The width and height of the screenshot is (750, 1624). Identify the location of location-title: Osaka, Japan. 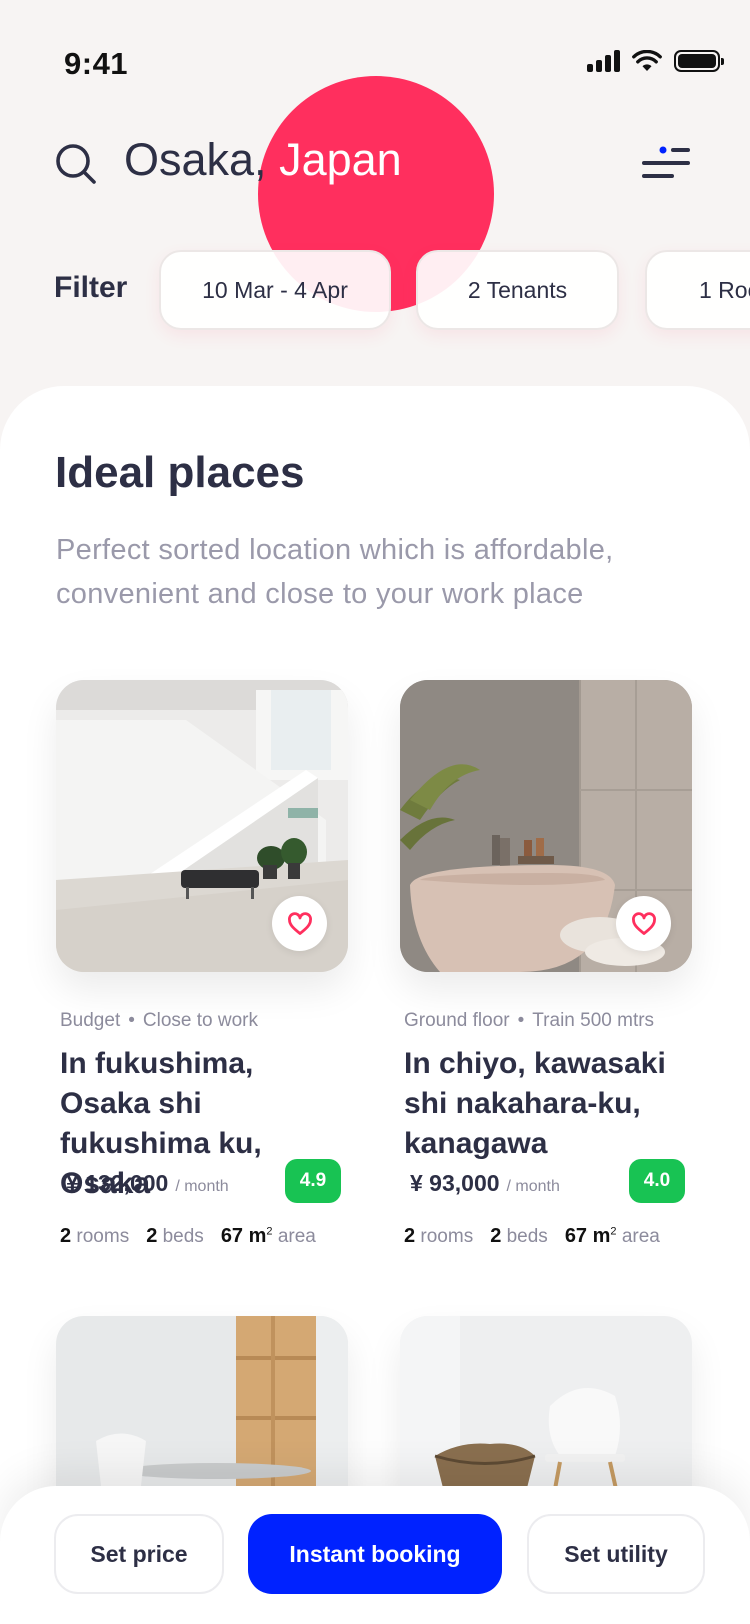
(263, 160).